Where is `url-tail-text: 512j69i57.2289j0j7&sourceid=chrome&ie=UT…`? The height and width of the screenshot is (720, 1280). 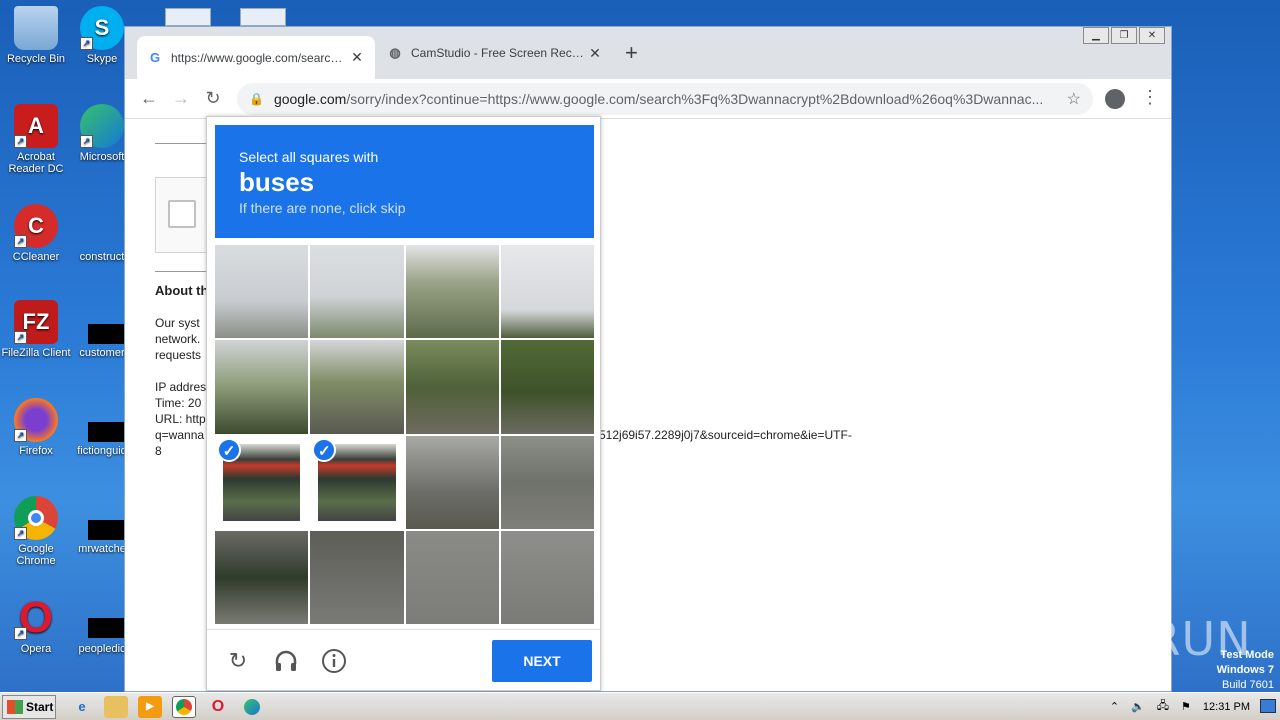
url-tail-text: 512j69i57.2289j0j7&sourceid=chrome&ie=UT… is located at coordinates (725, 435).